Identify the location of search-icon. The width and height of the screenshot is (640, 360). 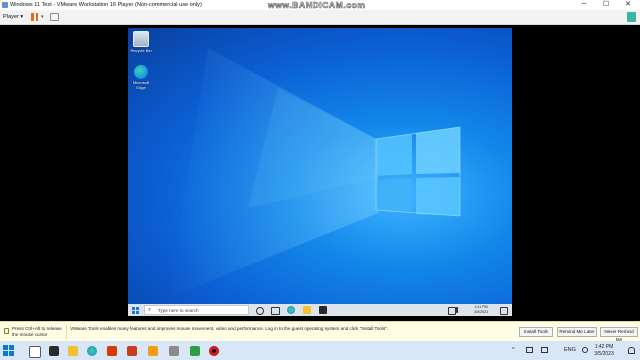
(35, 352).